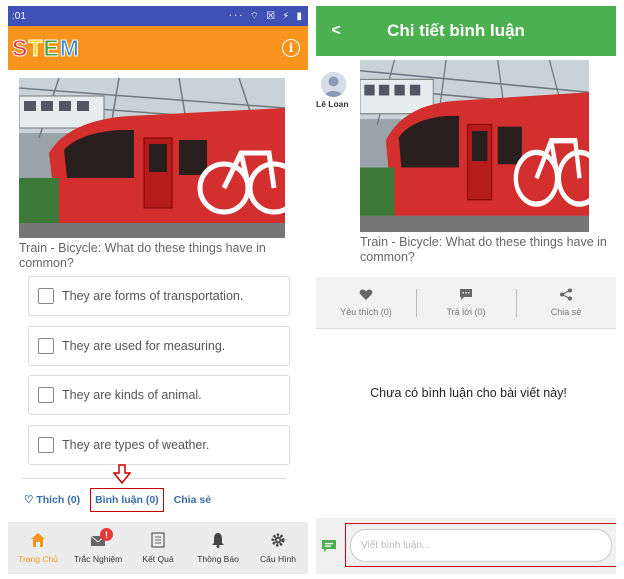 This screenshot has height=579, width=624. I want to click on like-label: Yêu thích (0), so click(366, 312).